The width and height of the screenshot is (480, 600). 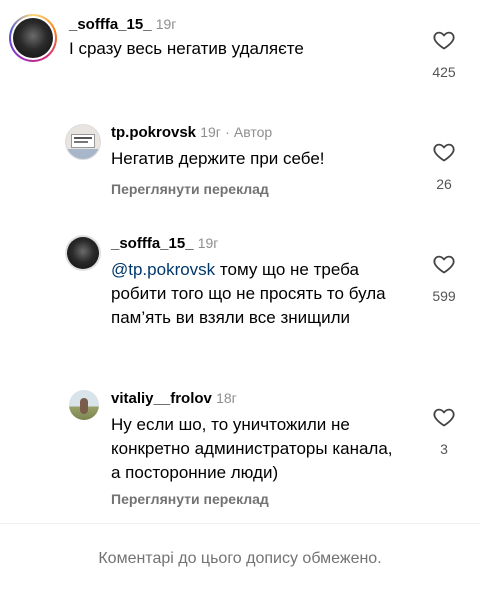 What do you see at coordinates (253, 132) in the screenshot?
I see `author-badge: Автор` at bounding box center [253, 132].